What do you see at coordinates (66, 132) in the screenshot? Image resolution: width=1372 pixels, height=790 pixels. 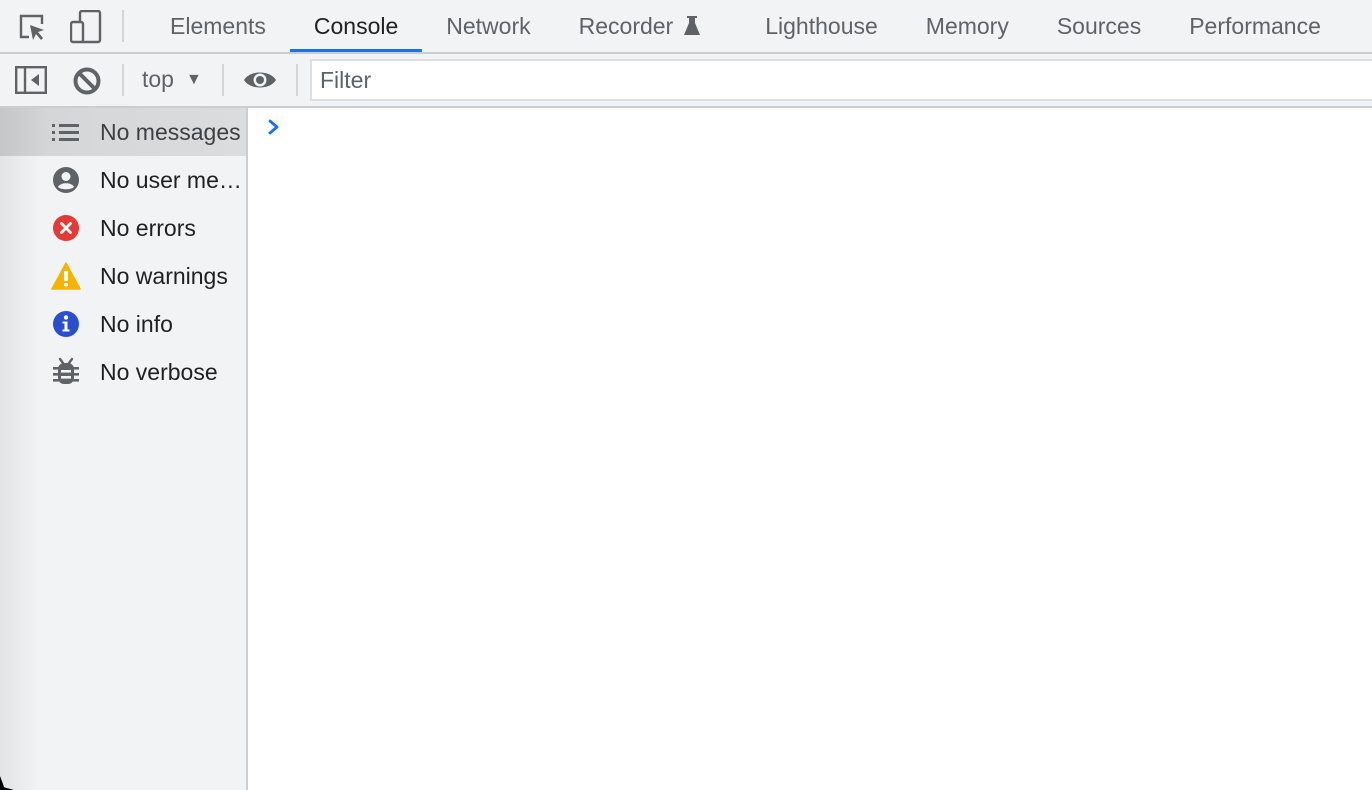 I see `list-icon` at bounding box center [66, 132].